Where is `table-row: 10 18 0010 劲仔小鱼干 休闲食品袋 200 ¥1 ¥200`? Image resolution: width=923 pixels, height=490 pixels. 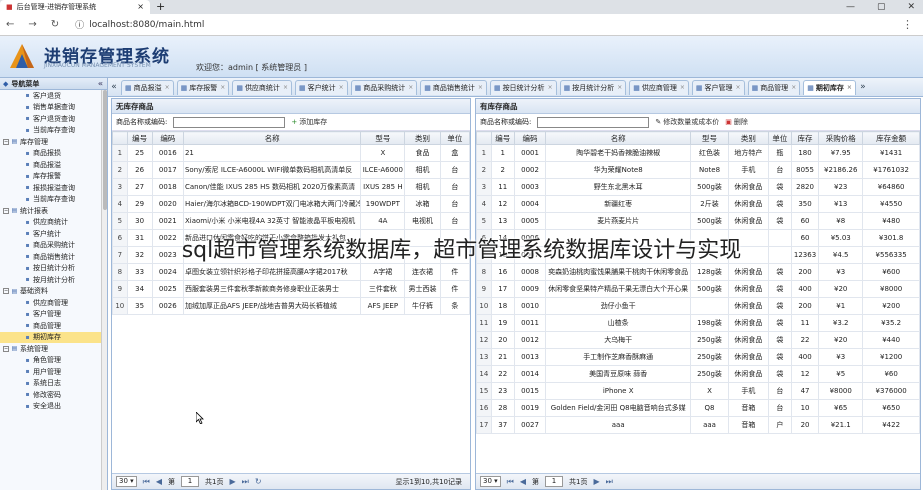
table-row: 10 18 0010 劲仔小鱼干 休闲食品袋 200 ¥1 ¥200 is located at coordinates (698, 306).